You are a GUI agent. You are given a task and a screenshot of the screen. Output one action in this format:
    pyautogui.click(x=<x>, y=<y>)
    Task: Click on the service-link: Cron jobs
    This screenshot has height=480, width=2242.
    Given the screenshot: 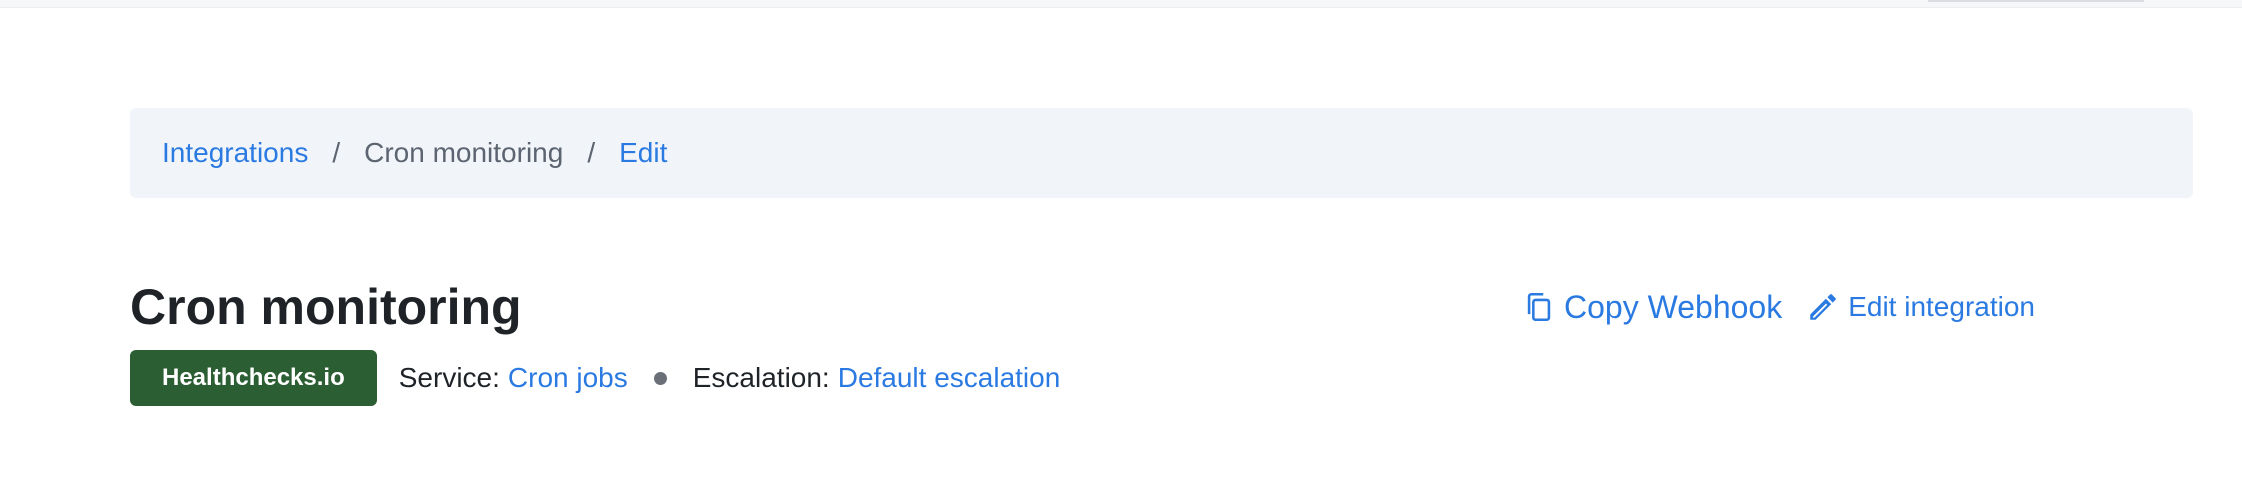 What is the action you would take?
    pyautogui.click(x=568, y=378)
    